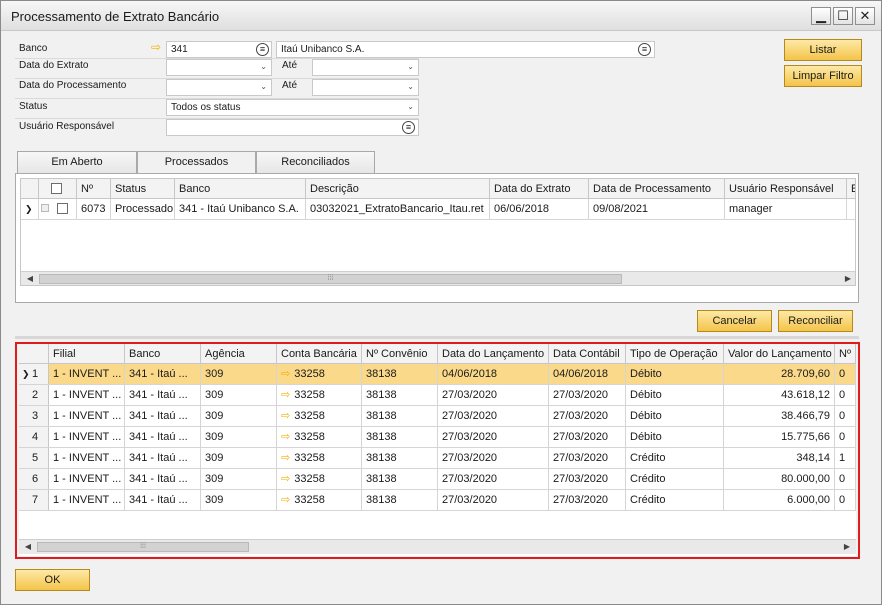  Describe the element at coordinates (115, 16) in the screenshot. I see `window-title: Processamento de Extrato Bancário` at that location.